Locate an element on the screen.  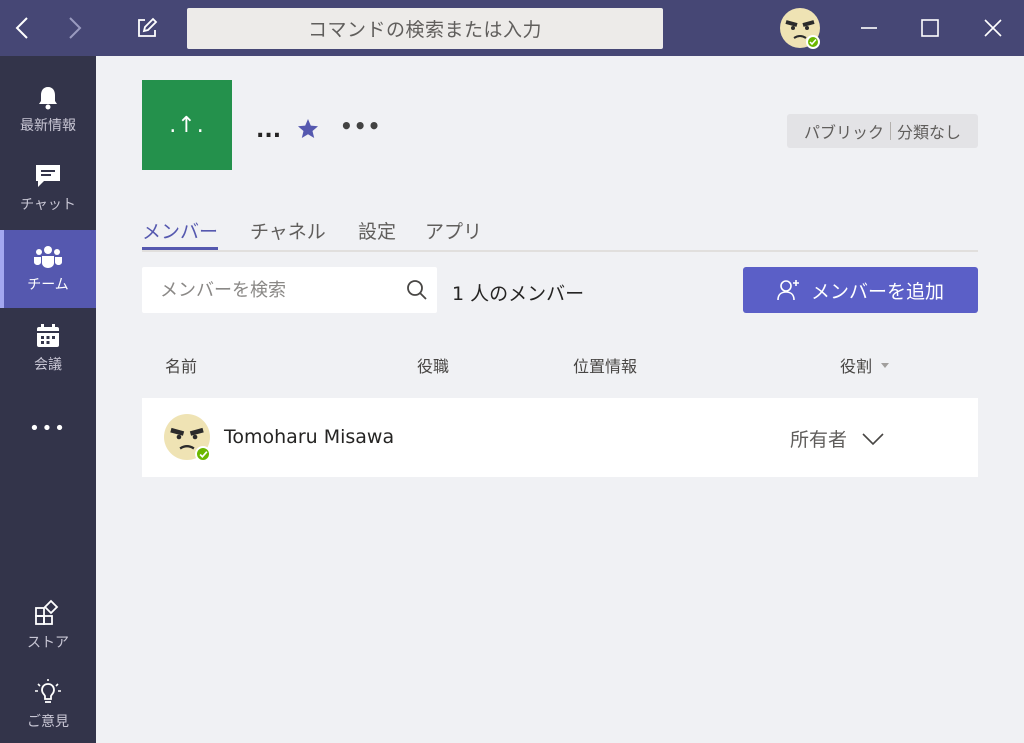
table-row: Tomoharu Misawa 所有者 is located at coordinates (560, 437).